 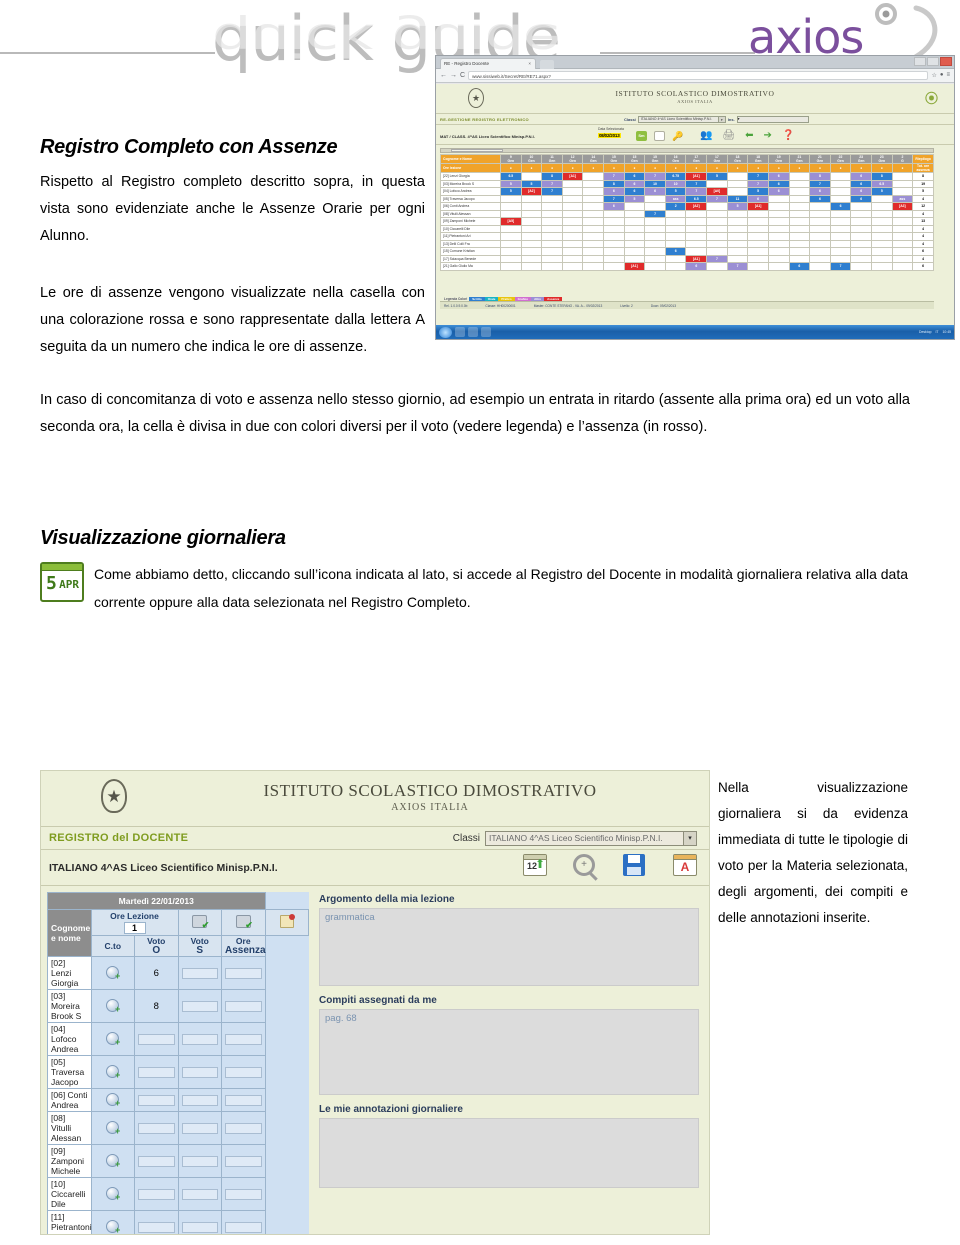 What do you see at coordinates (675, 176) in the screenshot?
I see `grid-cell-grade: 6.75` at bounding box center [675, 176].